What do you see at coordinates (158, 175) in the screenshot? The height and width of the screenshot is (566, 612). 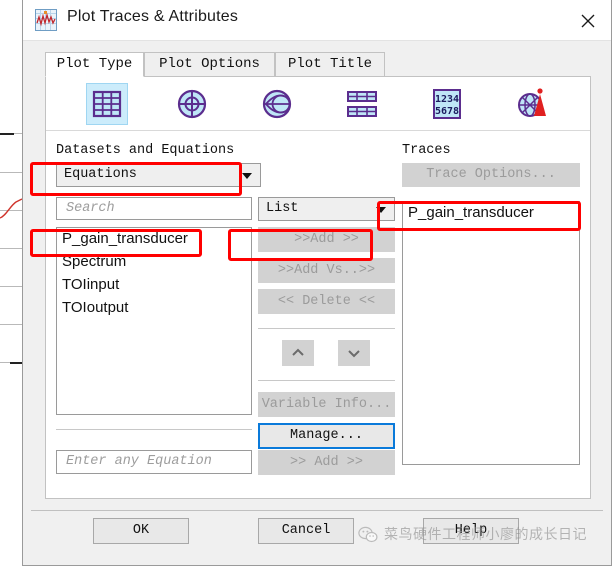 I see `dataset-combo: Equations` at bounding box center [158, 175].